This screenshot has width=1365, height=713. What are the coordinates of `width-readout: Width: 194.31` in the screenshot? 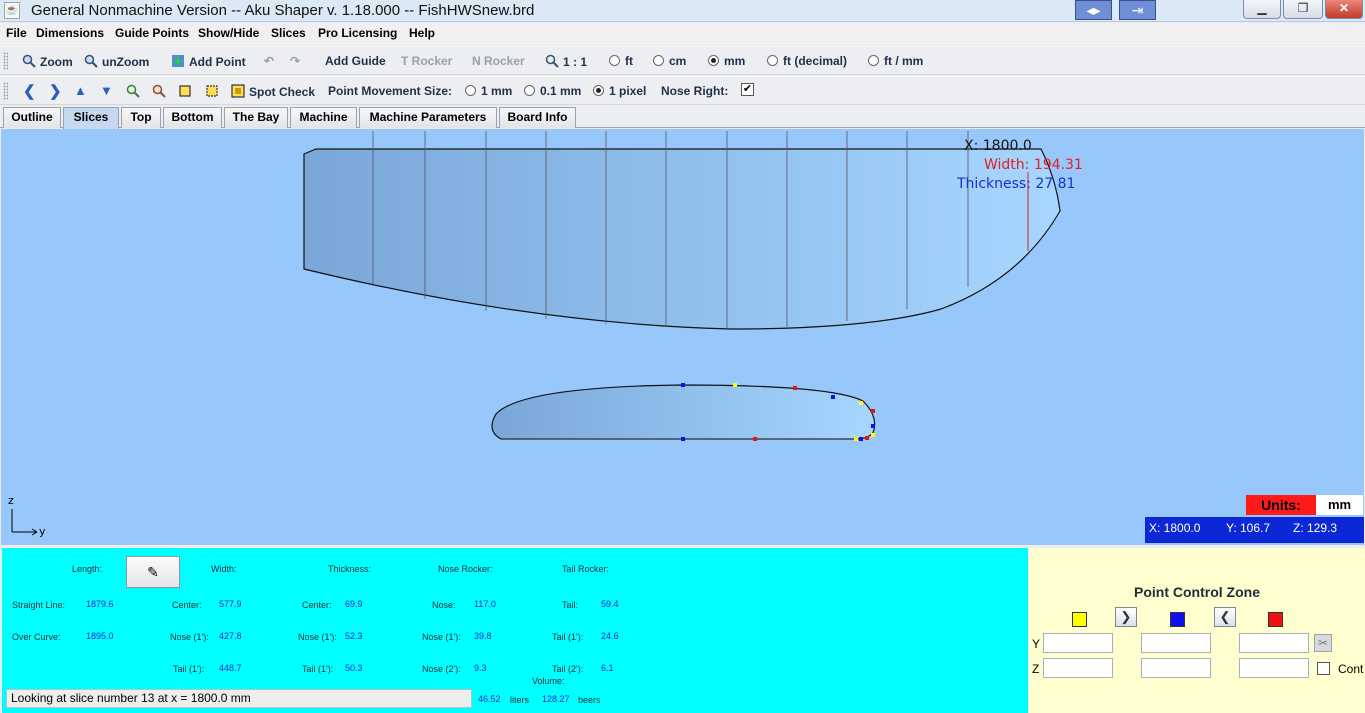 It's located at (1033, 165).